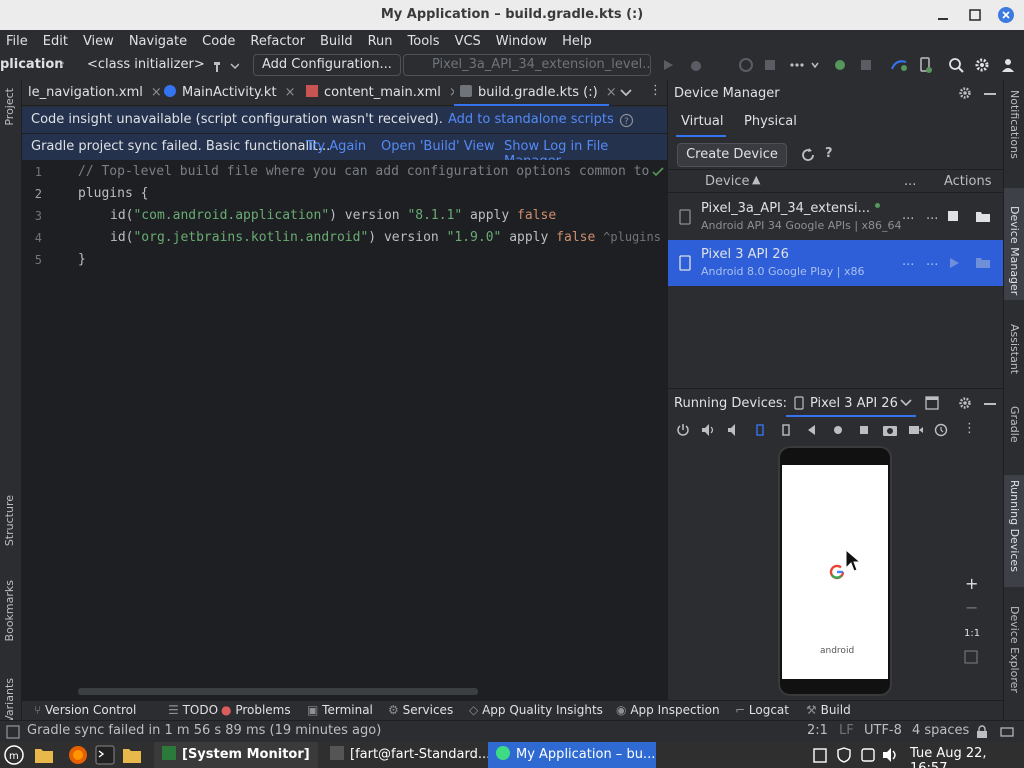 Image resolution: width=1024 pixels, height=768 pixels. I want to click on menu-run: Run, so click(380, 41).